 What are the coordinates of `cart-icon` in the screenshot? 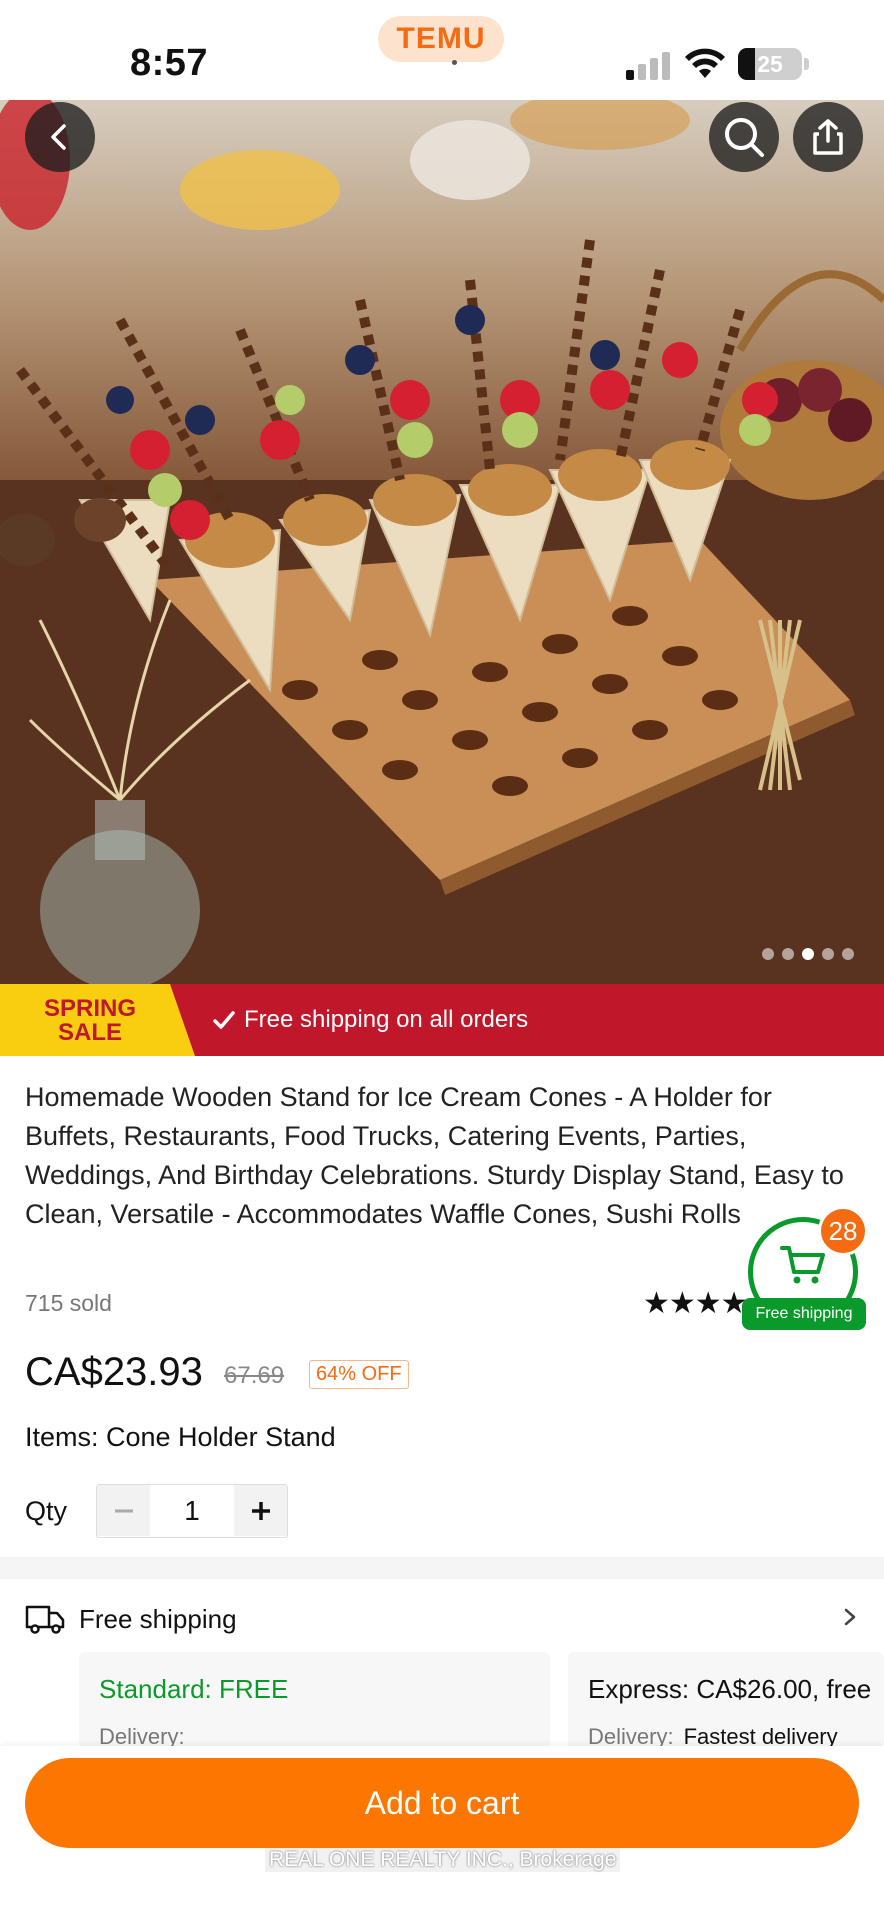 It's located at (802, 1265).